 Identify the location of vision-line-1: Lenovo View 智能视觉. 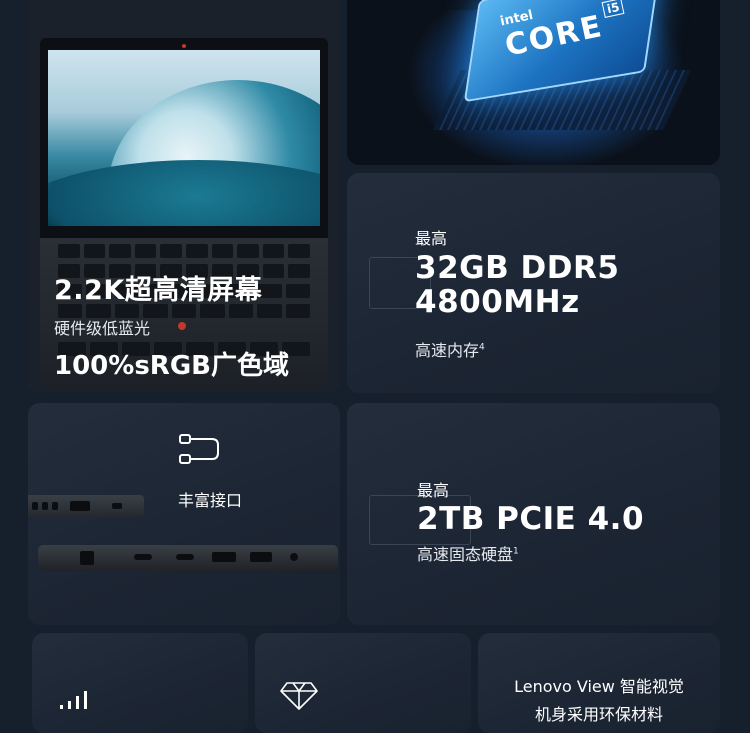
(599, 686).